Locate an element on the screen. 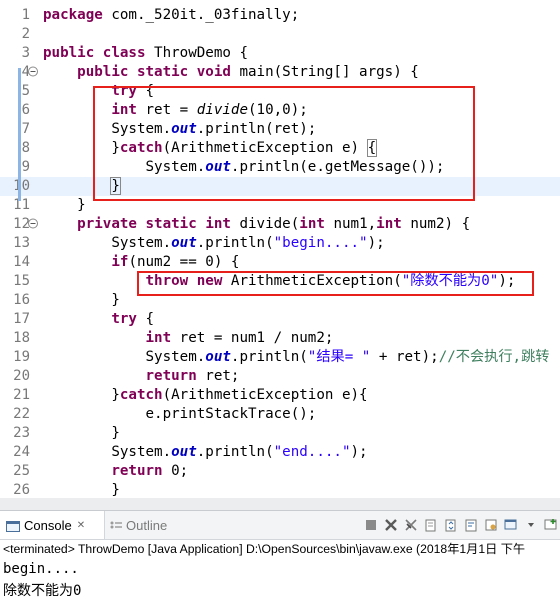 The image size is (560, 605). code-text: return 0; is located at coordinates (150, 471).